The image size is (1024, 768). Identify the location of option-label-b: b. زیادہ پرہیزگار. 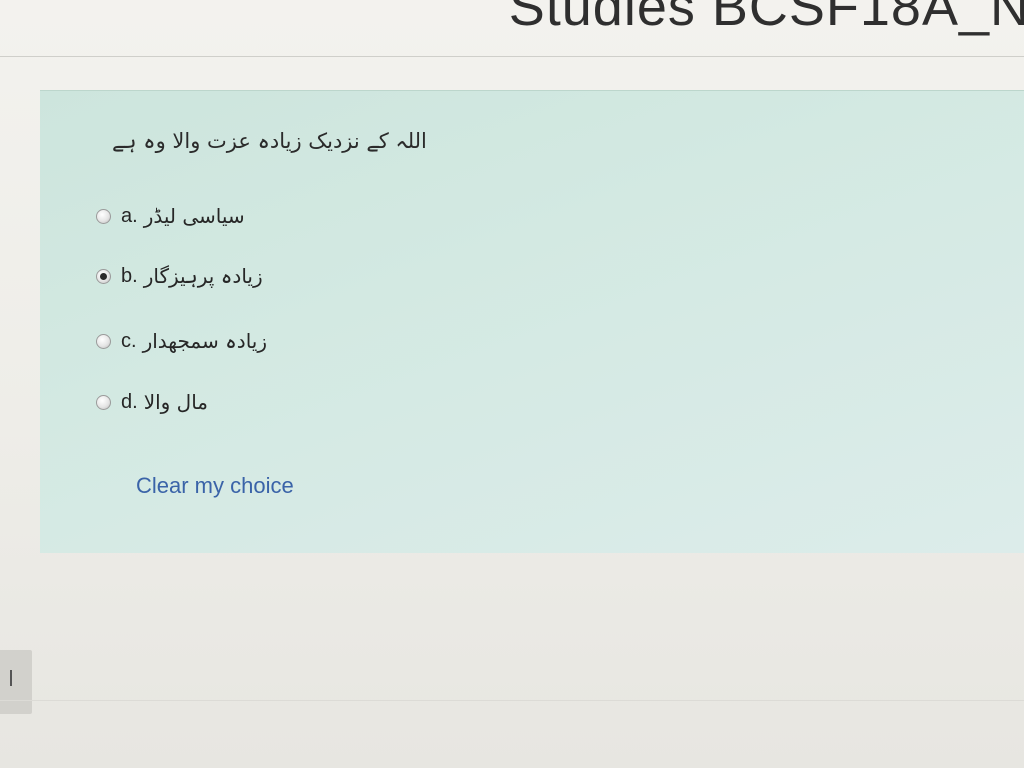
(192, 276).